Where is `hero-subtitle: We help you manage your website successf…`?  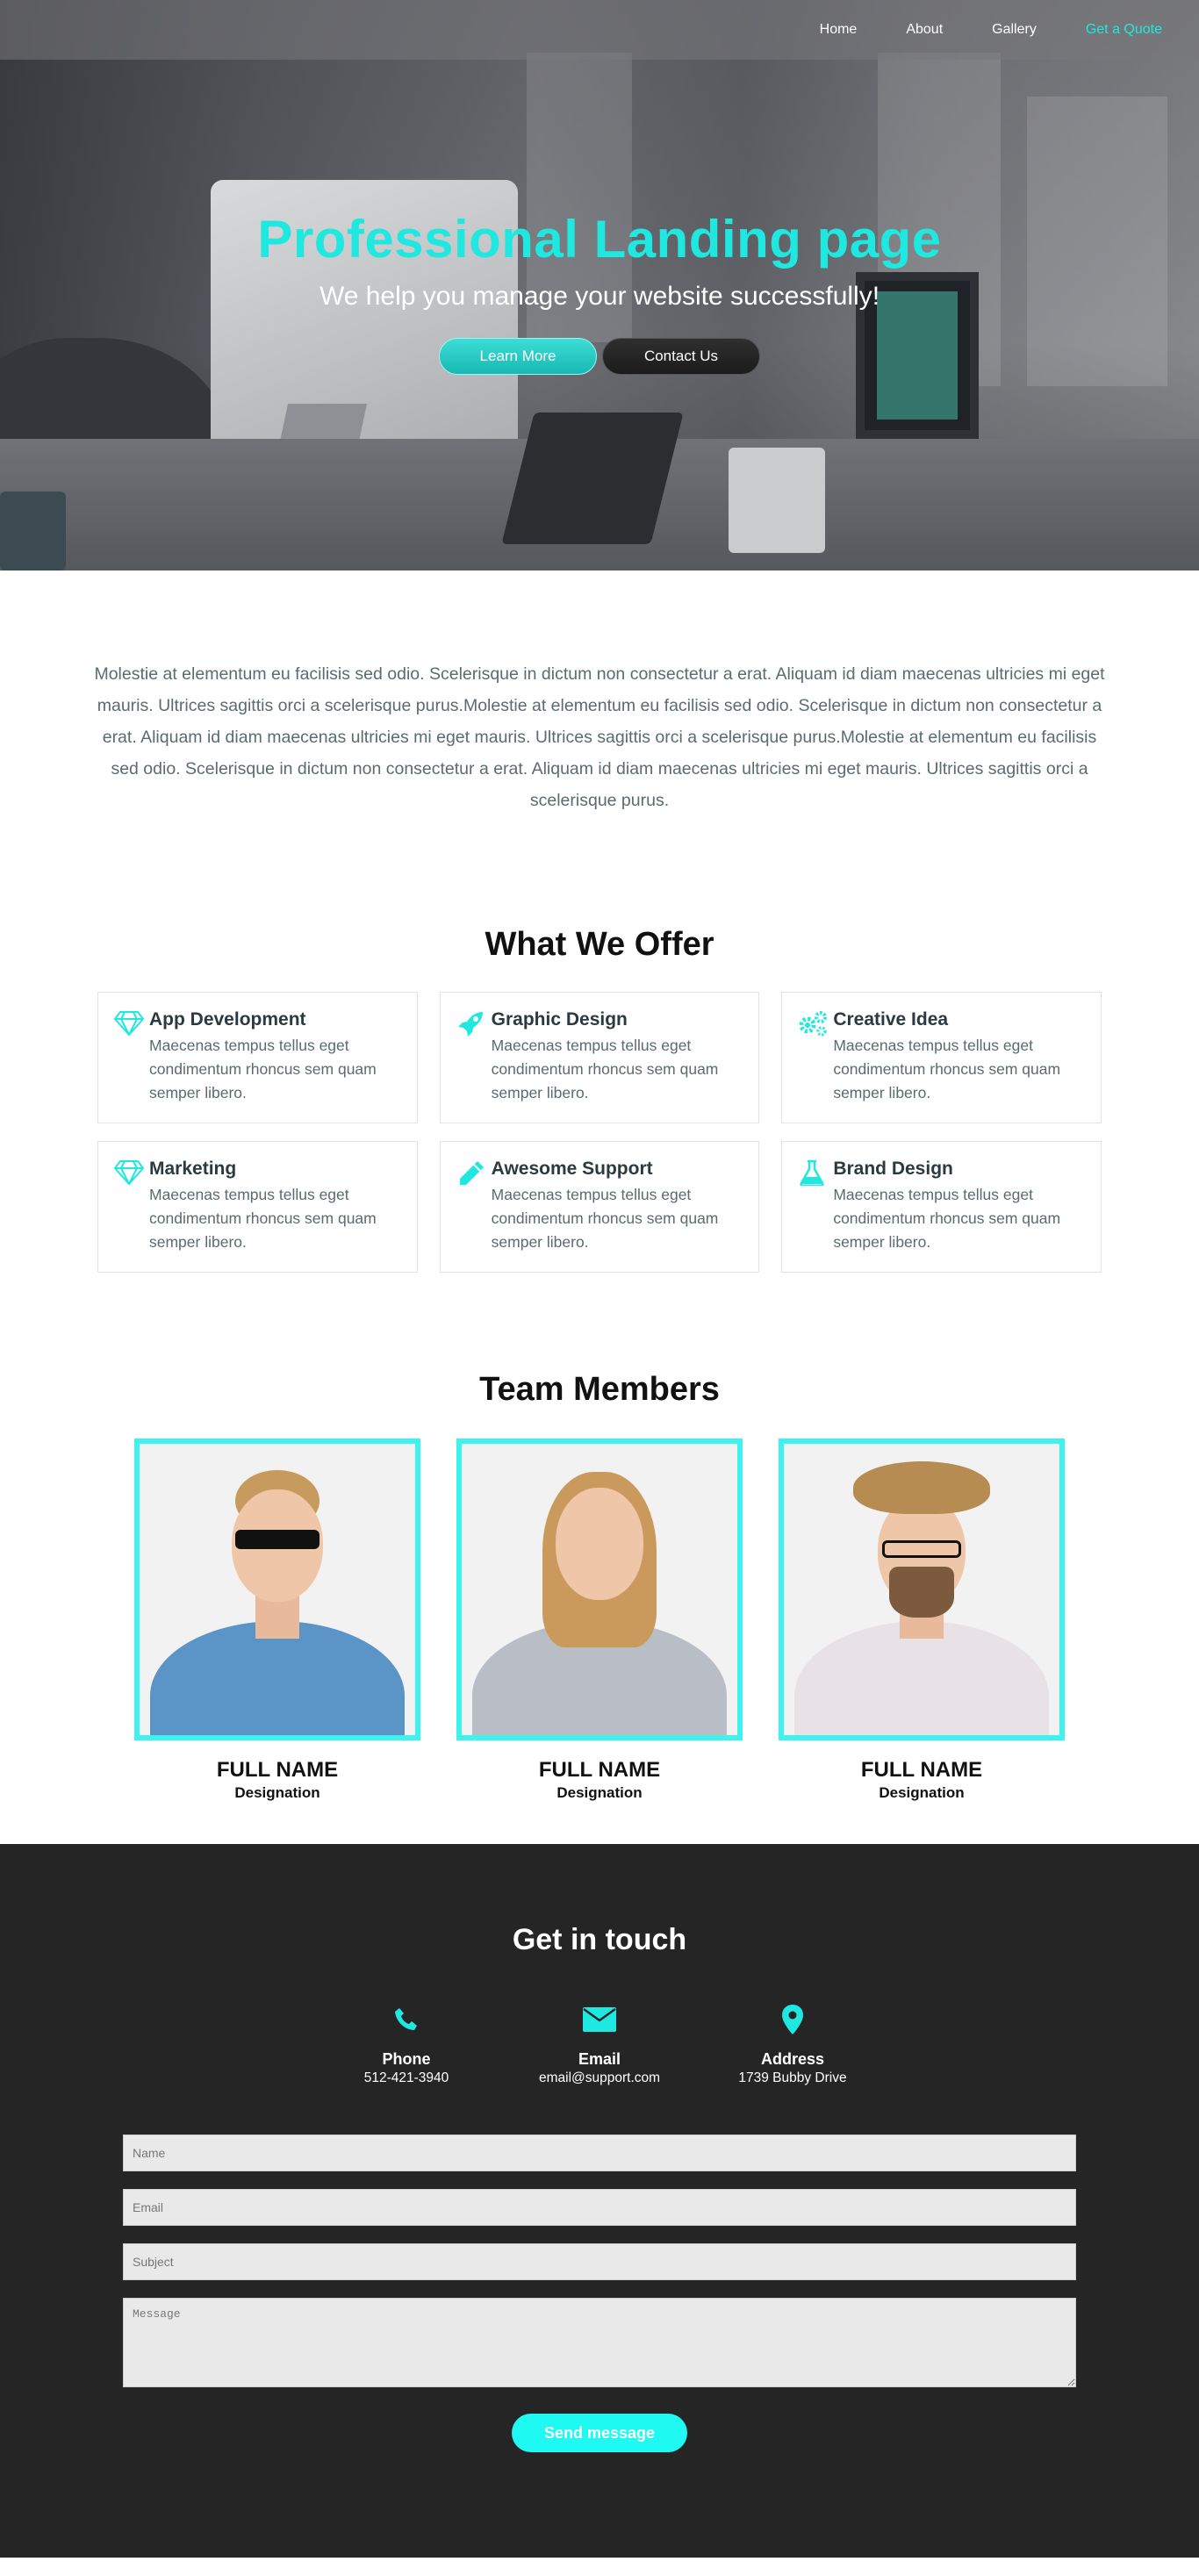 hero-subtitle: We help you manage your website successf… is located at coordinates (599, 296).